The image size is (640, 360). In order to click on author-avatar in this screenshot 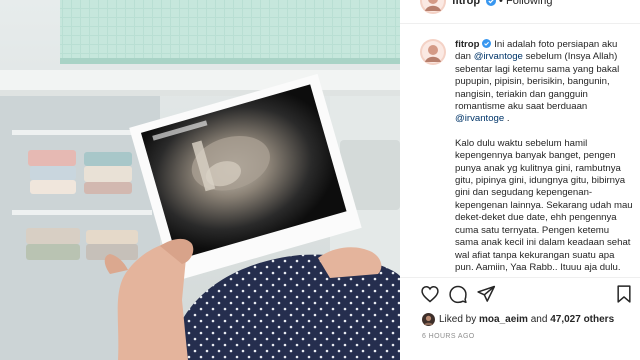, I will do `click(433, 7)`.